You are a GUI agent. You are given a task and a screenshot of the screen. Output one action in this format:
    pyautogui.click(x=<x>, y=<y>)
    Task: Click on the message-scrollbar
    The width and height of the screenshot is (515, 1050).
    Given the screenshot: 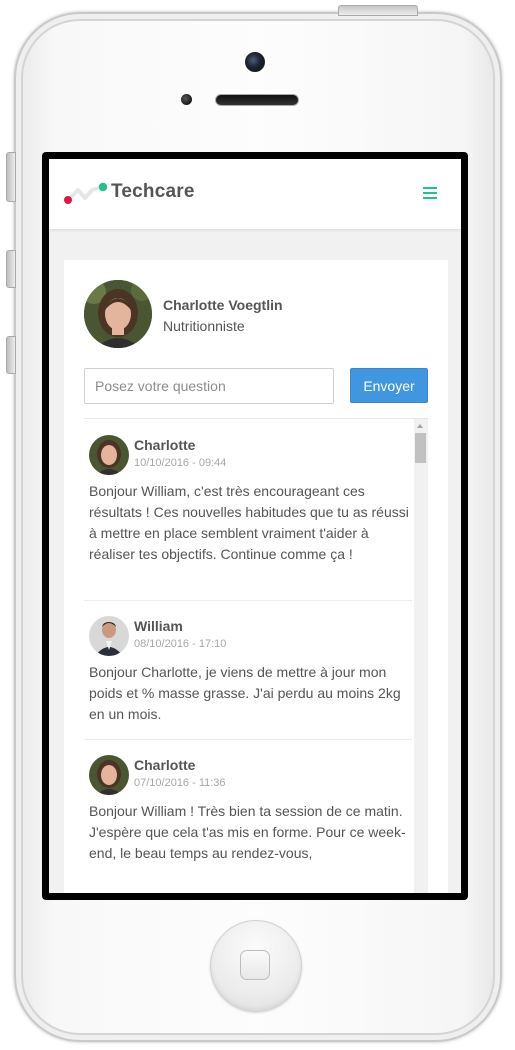 What is the action you would take?
    pyautogui.click(x=421, y=656)
    